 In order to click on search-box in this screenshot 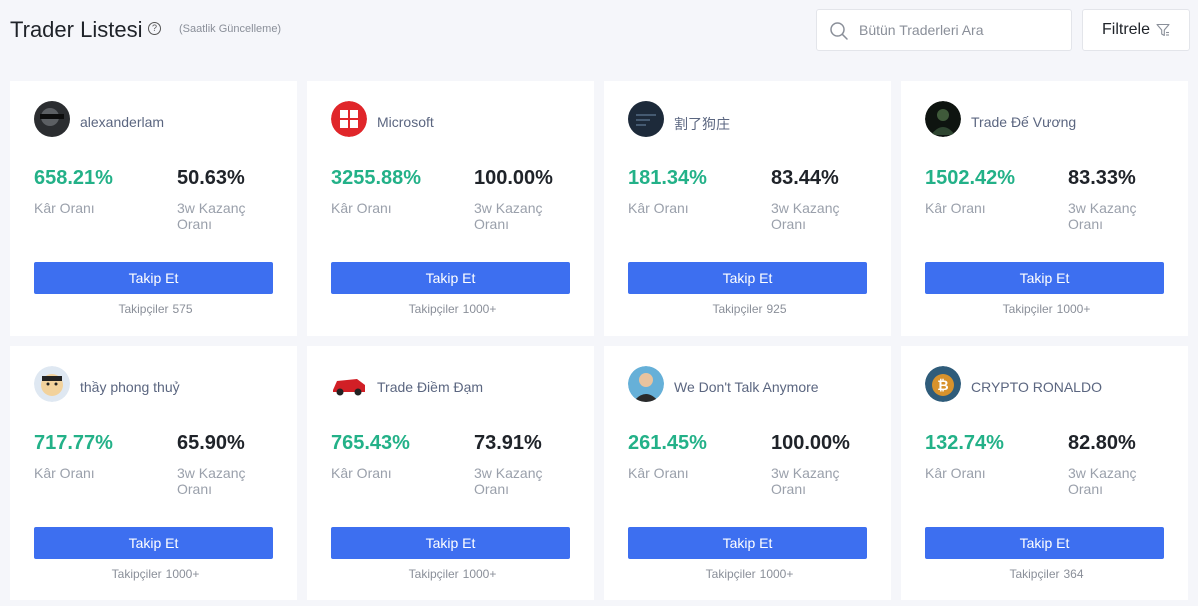, I will do `click(944, 30)`.